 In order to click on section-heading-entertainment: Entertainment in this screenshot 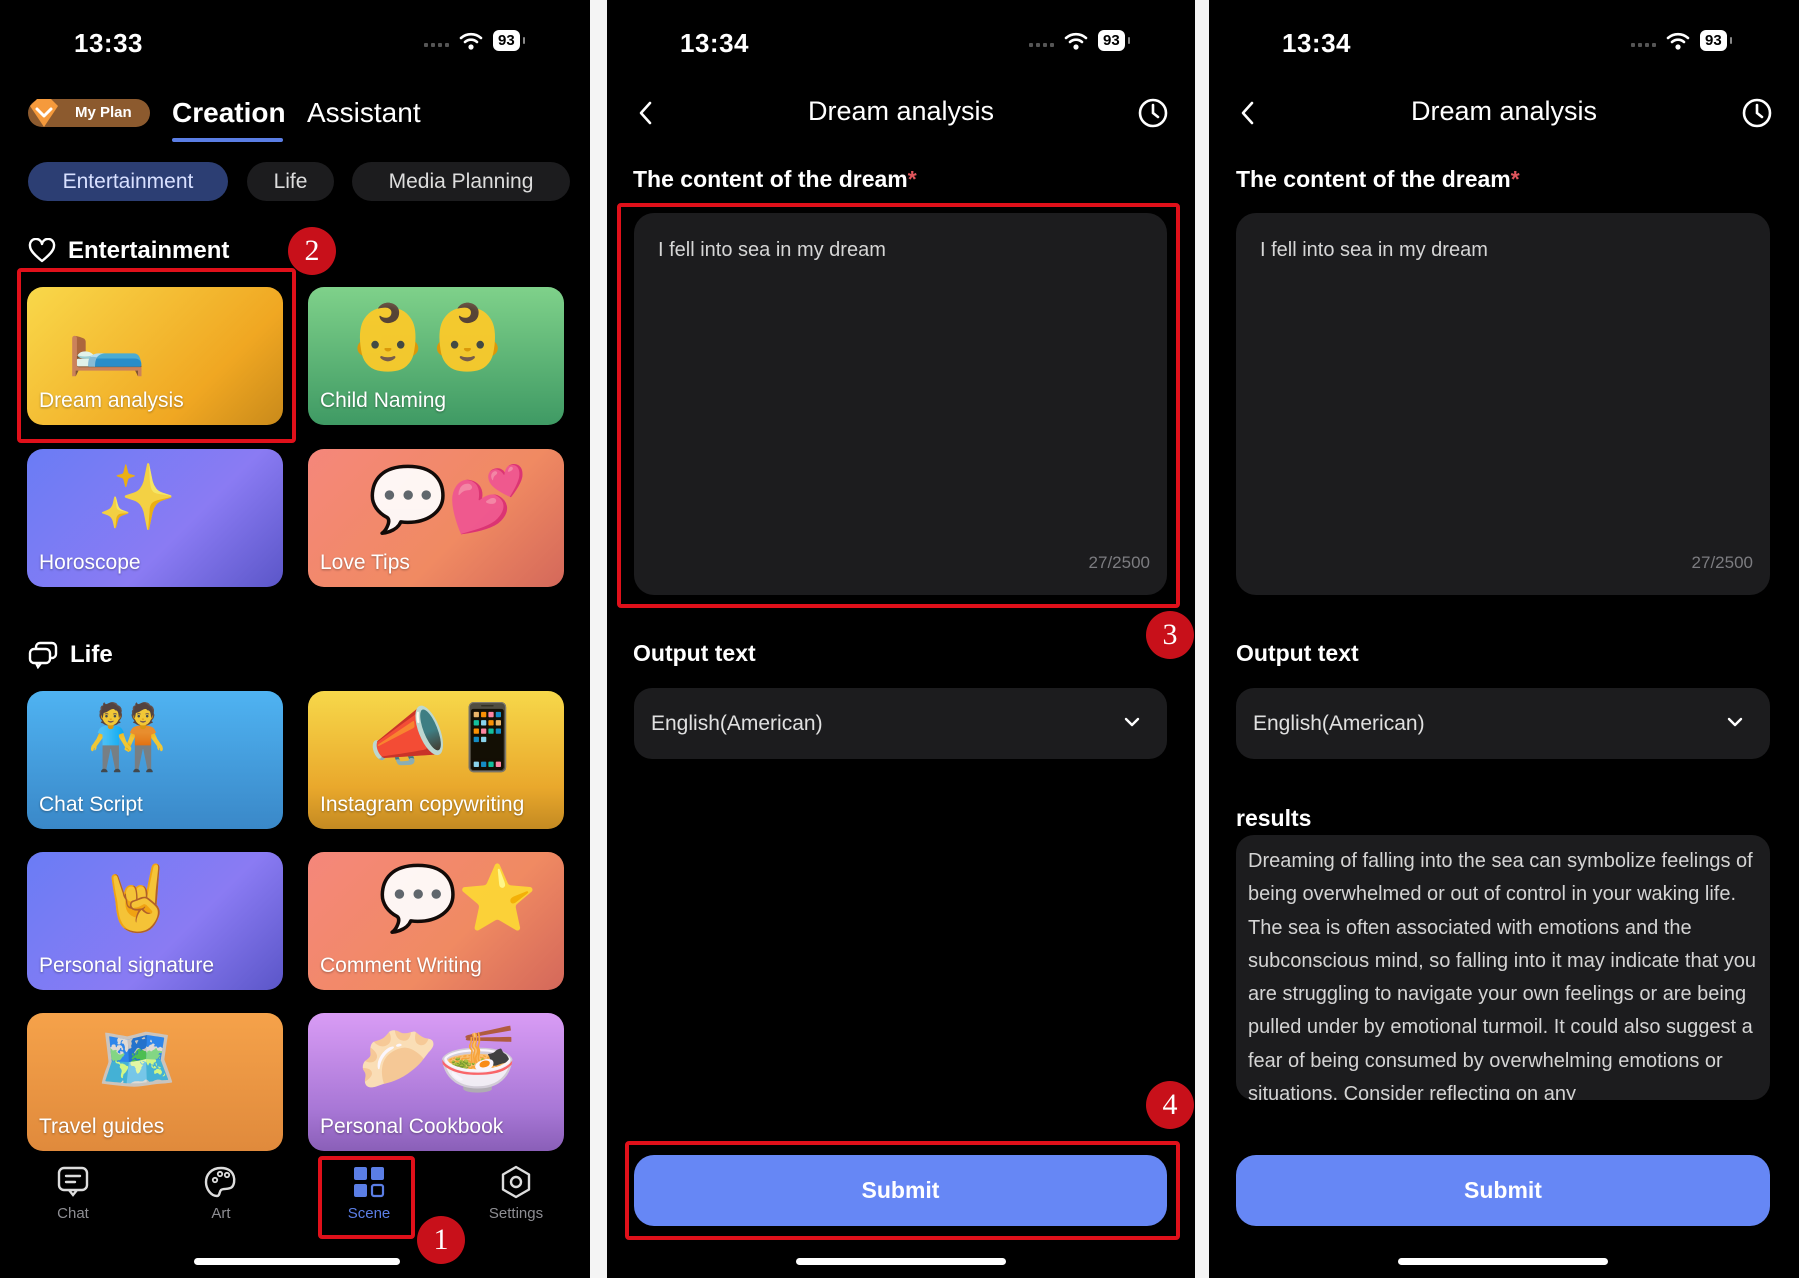, I will do `click(128, 251)`.